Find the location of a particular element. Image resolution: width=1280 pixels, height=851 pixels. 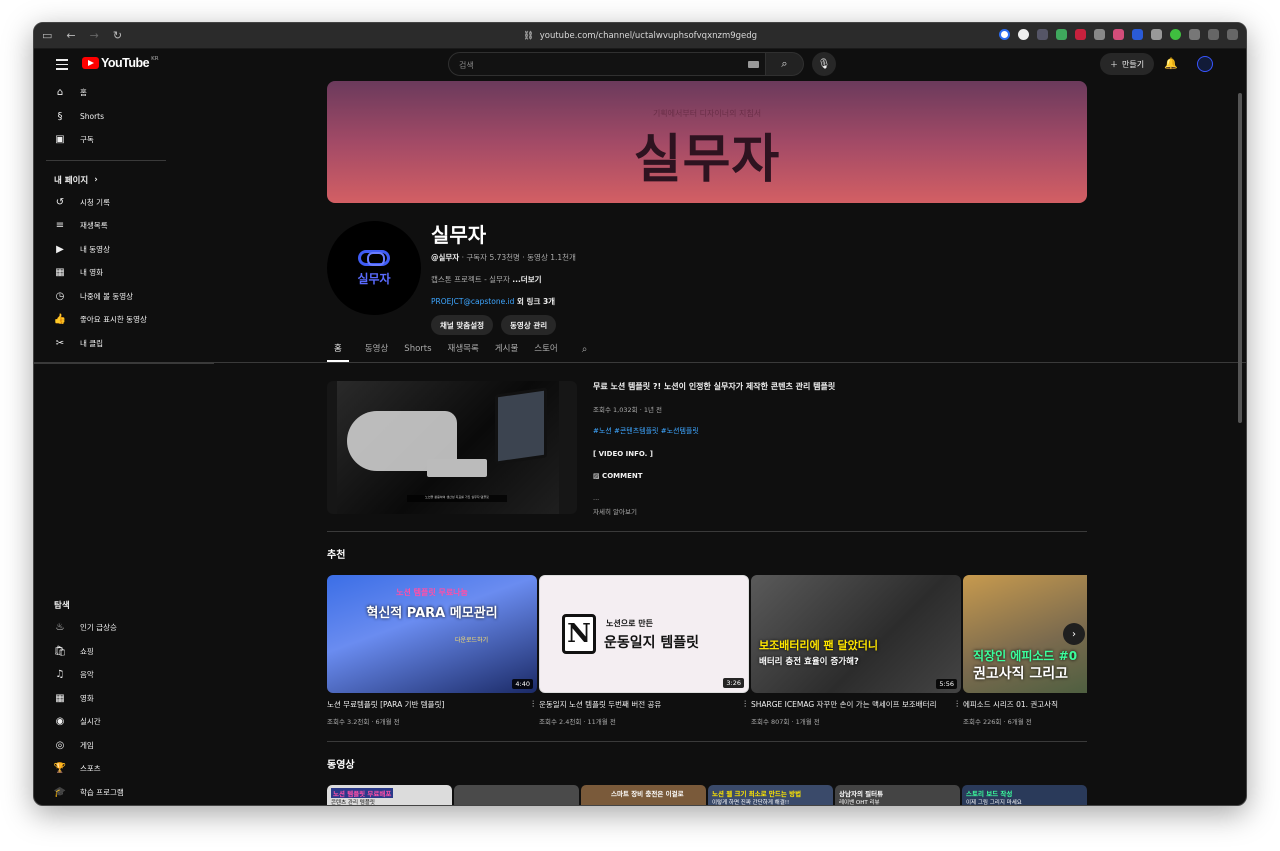

video-title: SHARGE ICEMAG 자꾸만 손이 가는 맥세이프 보조배터리 is located at coordinates (843, 704).